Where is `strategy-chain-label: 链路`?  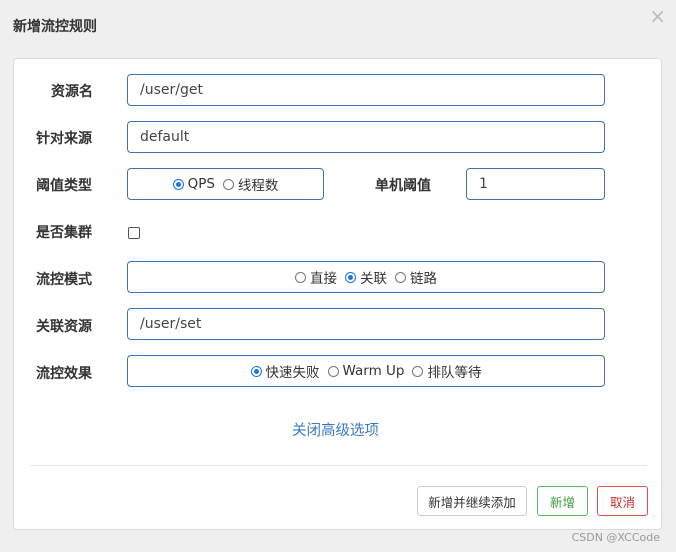 strategy-chain-label: 链路 is located at coordinates (423, 279).